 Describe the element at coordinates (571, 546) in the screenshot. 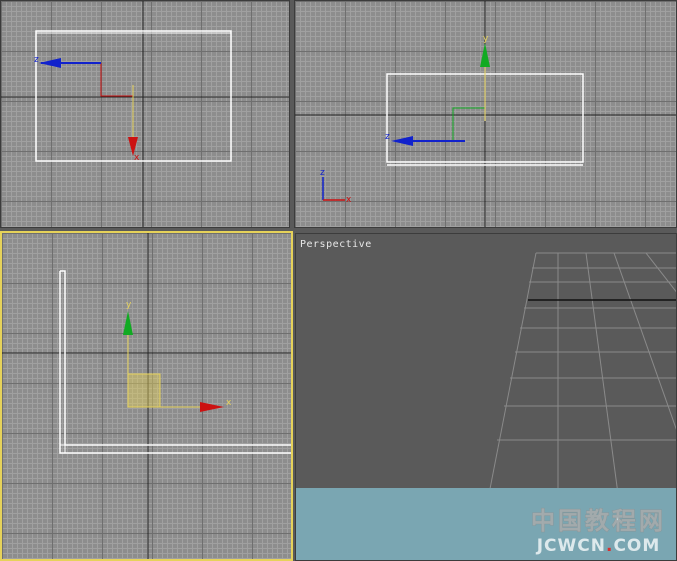

I see `watermark-en-main: JCWCN` at that location.